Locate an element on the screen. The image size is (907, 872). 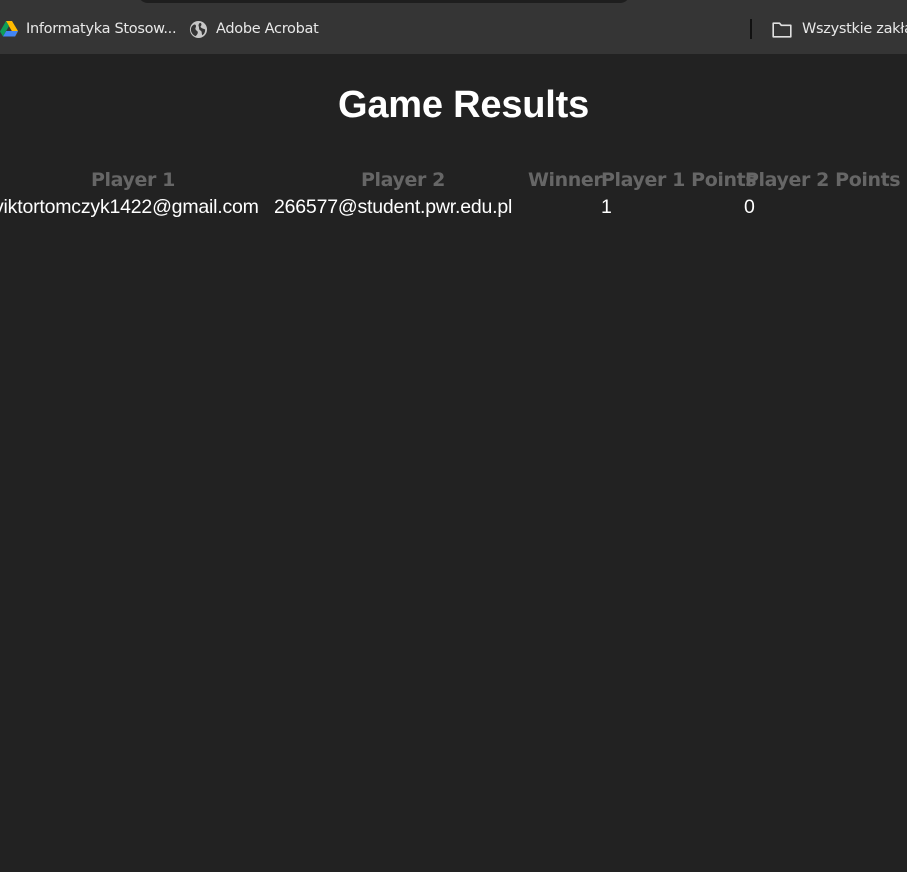
page-title: Game Results is located at coordinates (463, 105).